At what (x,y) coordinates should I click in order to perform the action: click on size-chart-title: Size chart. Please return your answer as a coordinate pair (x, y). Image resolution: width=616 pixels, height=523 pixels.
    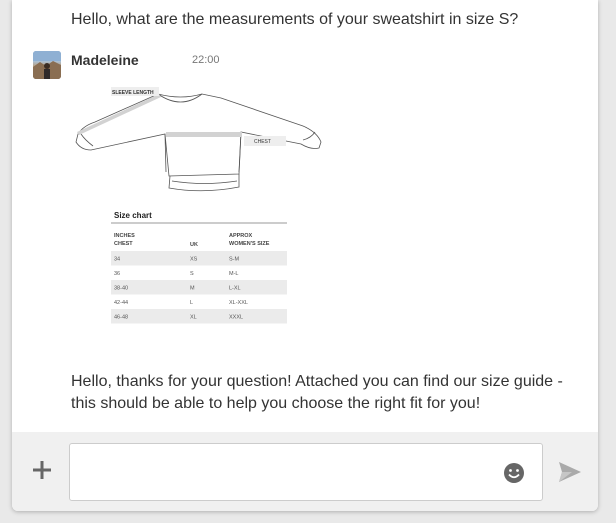
    Looking at the image, I should click on (133, 215).